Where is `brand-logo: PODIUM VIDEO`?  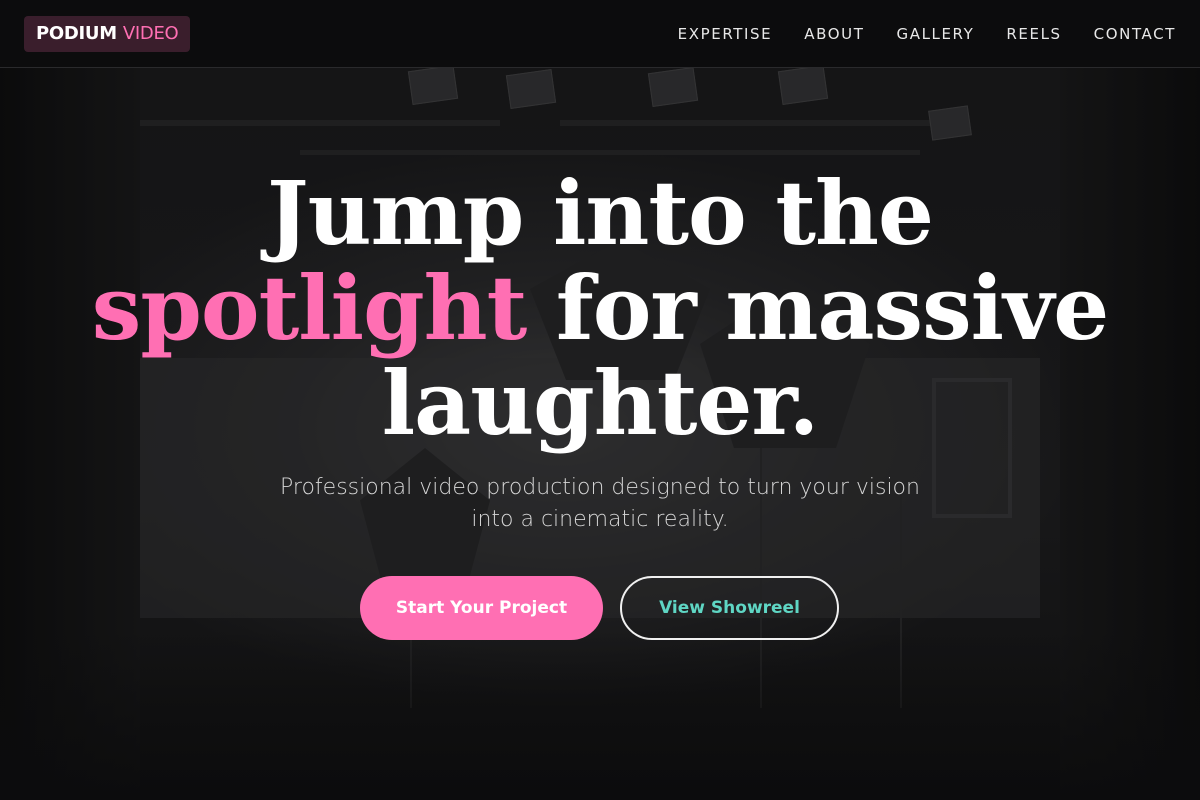
brand-logo: PODIUM VIDEO is located at coordinates (107, 33).